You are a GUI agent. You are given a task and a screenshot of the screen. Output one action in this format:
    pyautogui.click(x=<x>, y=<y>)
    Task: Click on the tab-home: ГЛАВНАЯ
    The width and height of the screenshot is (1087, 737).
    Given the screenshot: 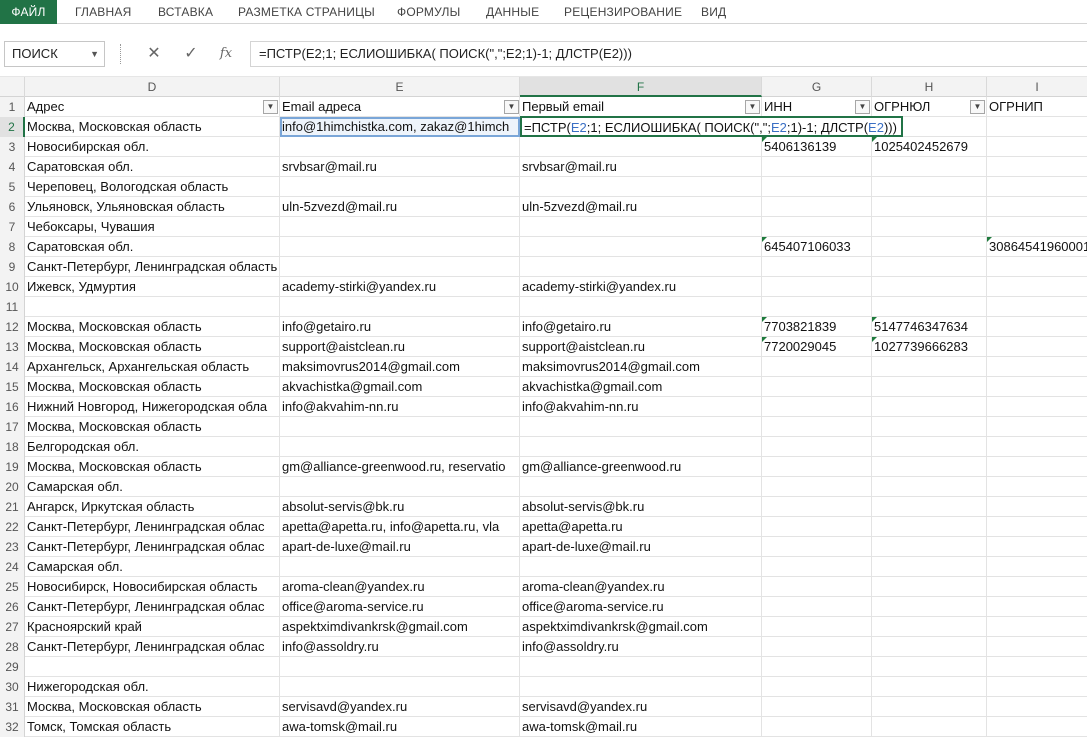 What is the action you would take?
    pyautogui.click(x=103, y=12)
    